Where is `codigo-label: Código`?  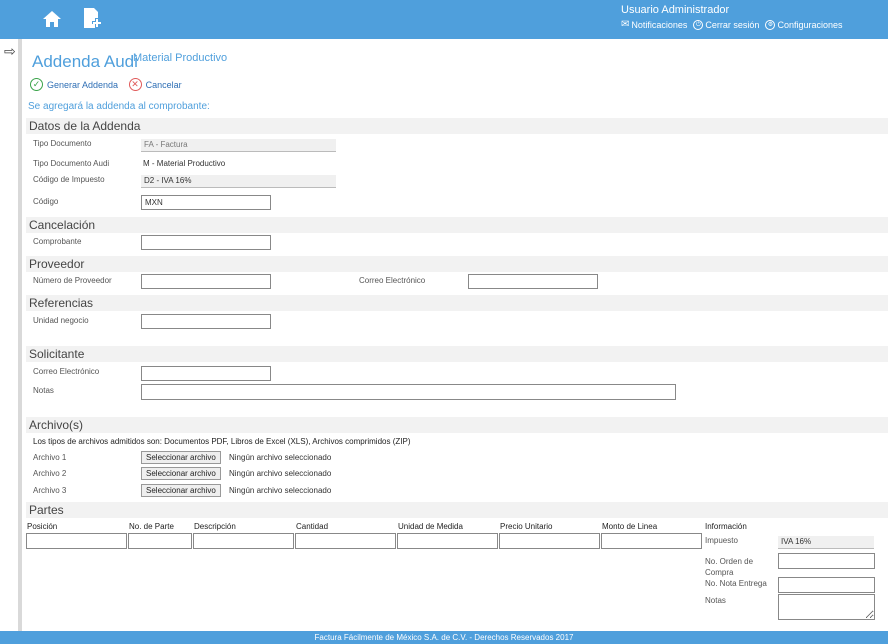
codigo-label: Código is located at coordinates (46, 201).